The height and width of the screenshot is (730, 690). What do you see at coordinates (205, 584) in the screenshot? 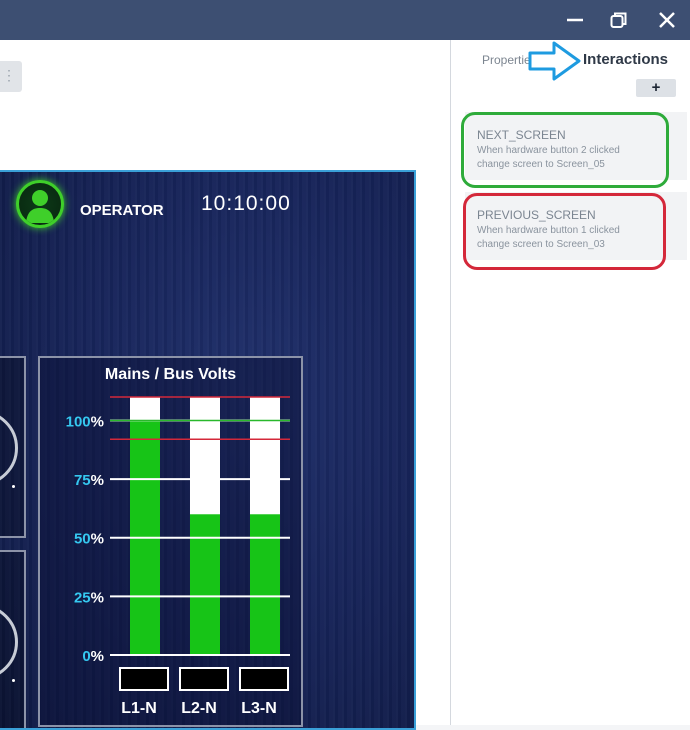
I see `bar-l2-n` at bounding box center [205, 584].